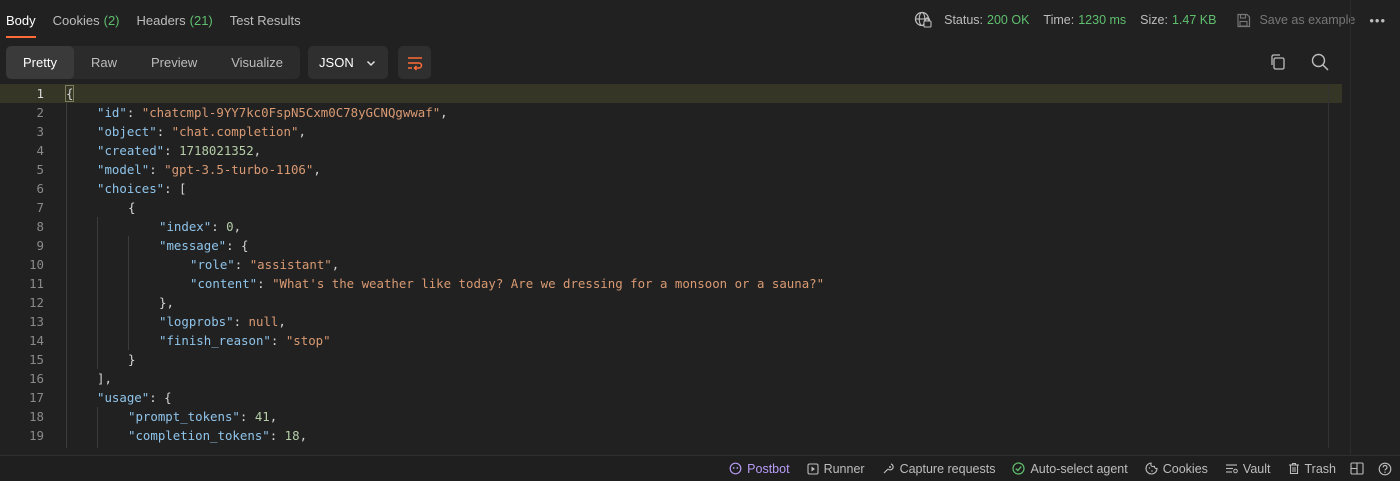  What do you see at coordinates (40, 245) in the screenshot?
I see `line-number: 9` at bounding box center [40, 245].